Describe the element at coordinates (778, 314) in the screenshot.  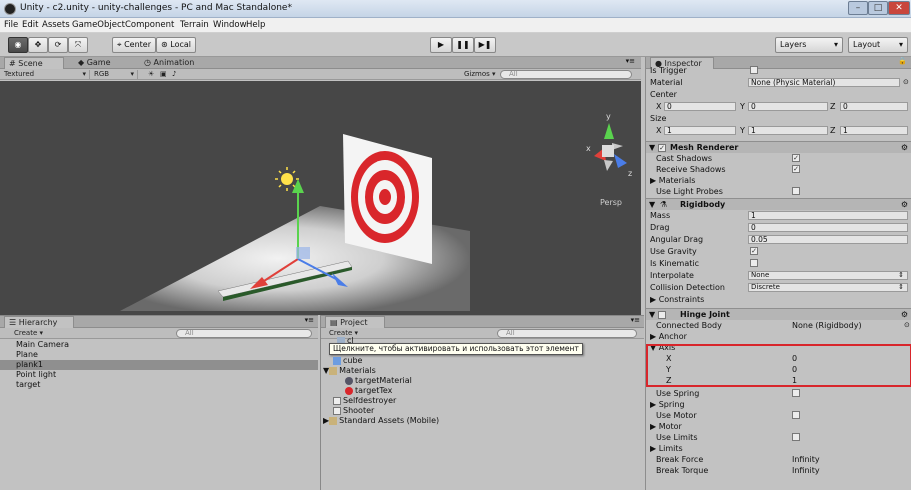
I see `hinge-joint-header: ▼ Hinge Joint ⚙` at that location.